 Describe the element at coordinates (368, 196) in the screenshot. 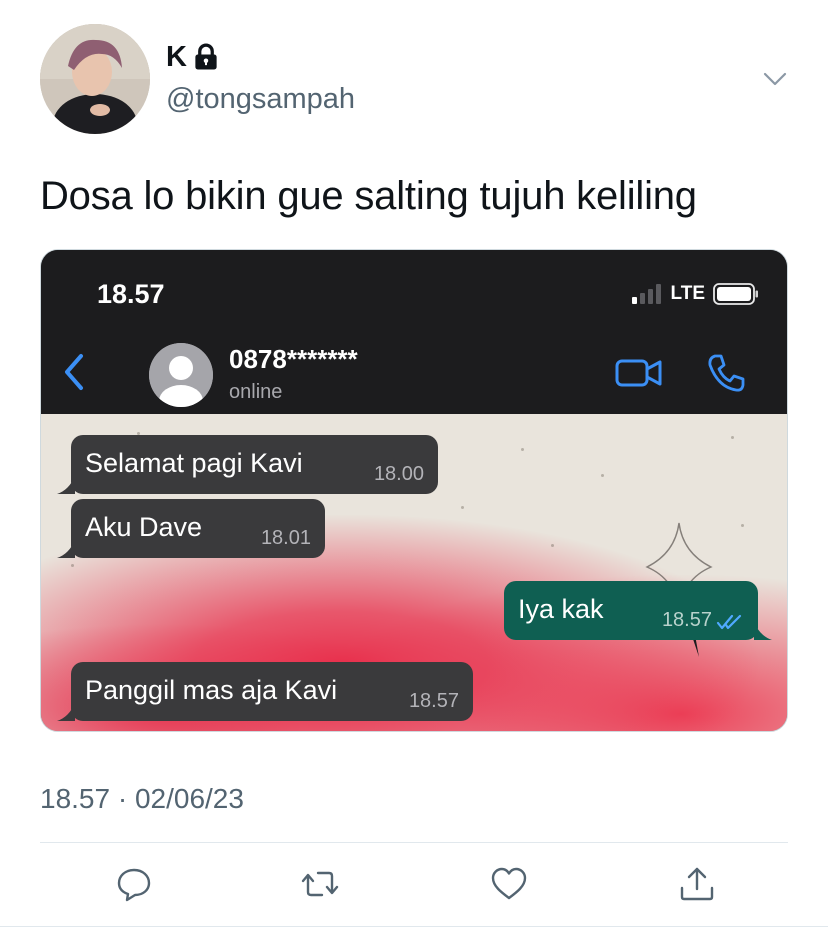

I see `tweet-text: Dosa lo bikin gue salting tujuh keliling` at that location.